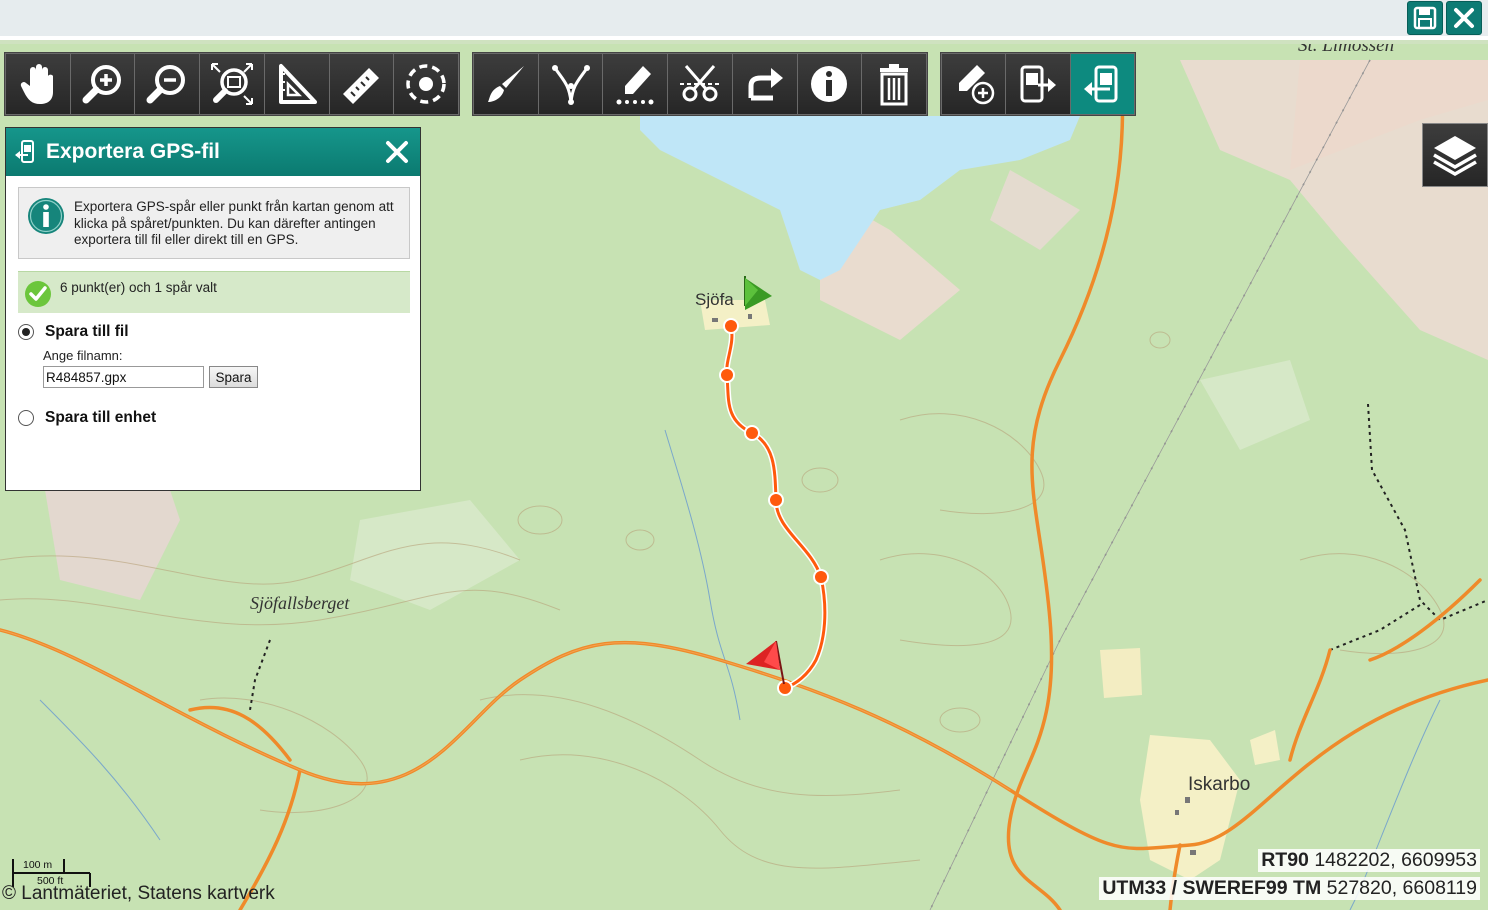 This screenshot has height=910, width=1488. I want to click on delete-icon, so click(894, 85).